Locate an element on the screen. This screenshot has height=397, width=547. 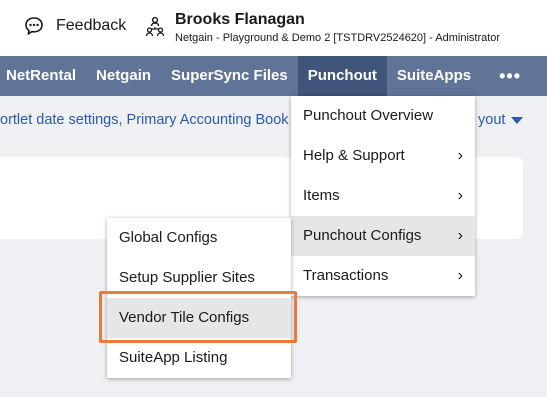
menu-item-label: Items is located at coordinates (321, 195).